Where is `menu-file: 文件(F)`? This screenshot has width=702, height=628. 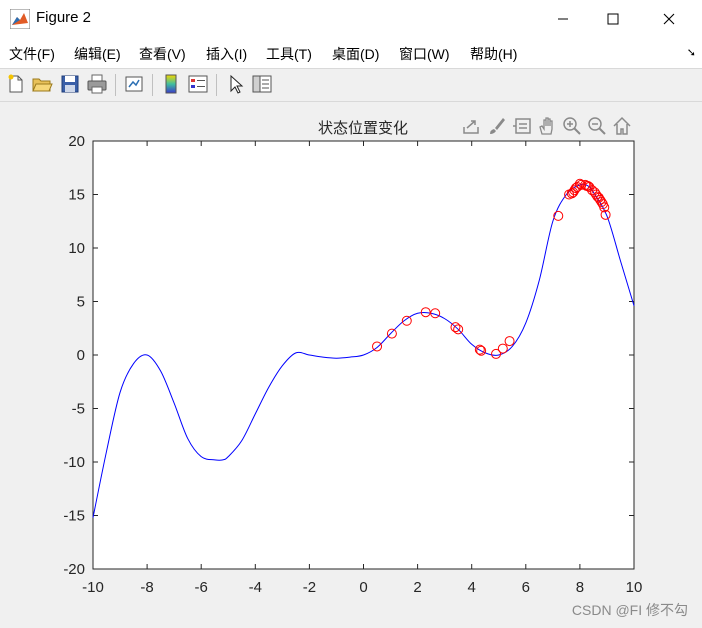
menu-file: 文件(F) is located at coordinates (32, 54).